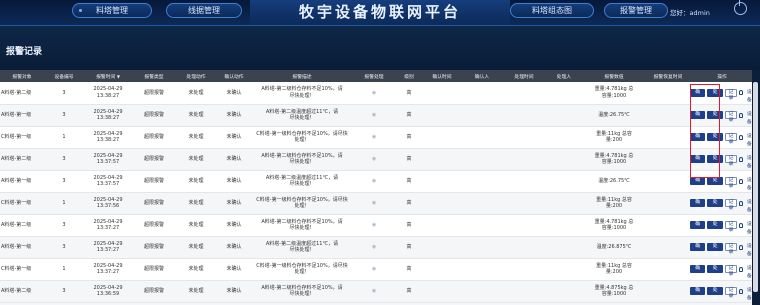 The height and width of the screenshot is (305, 760). I want to click on col-header: 报警恢复时间, so click(668, 76).